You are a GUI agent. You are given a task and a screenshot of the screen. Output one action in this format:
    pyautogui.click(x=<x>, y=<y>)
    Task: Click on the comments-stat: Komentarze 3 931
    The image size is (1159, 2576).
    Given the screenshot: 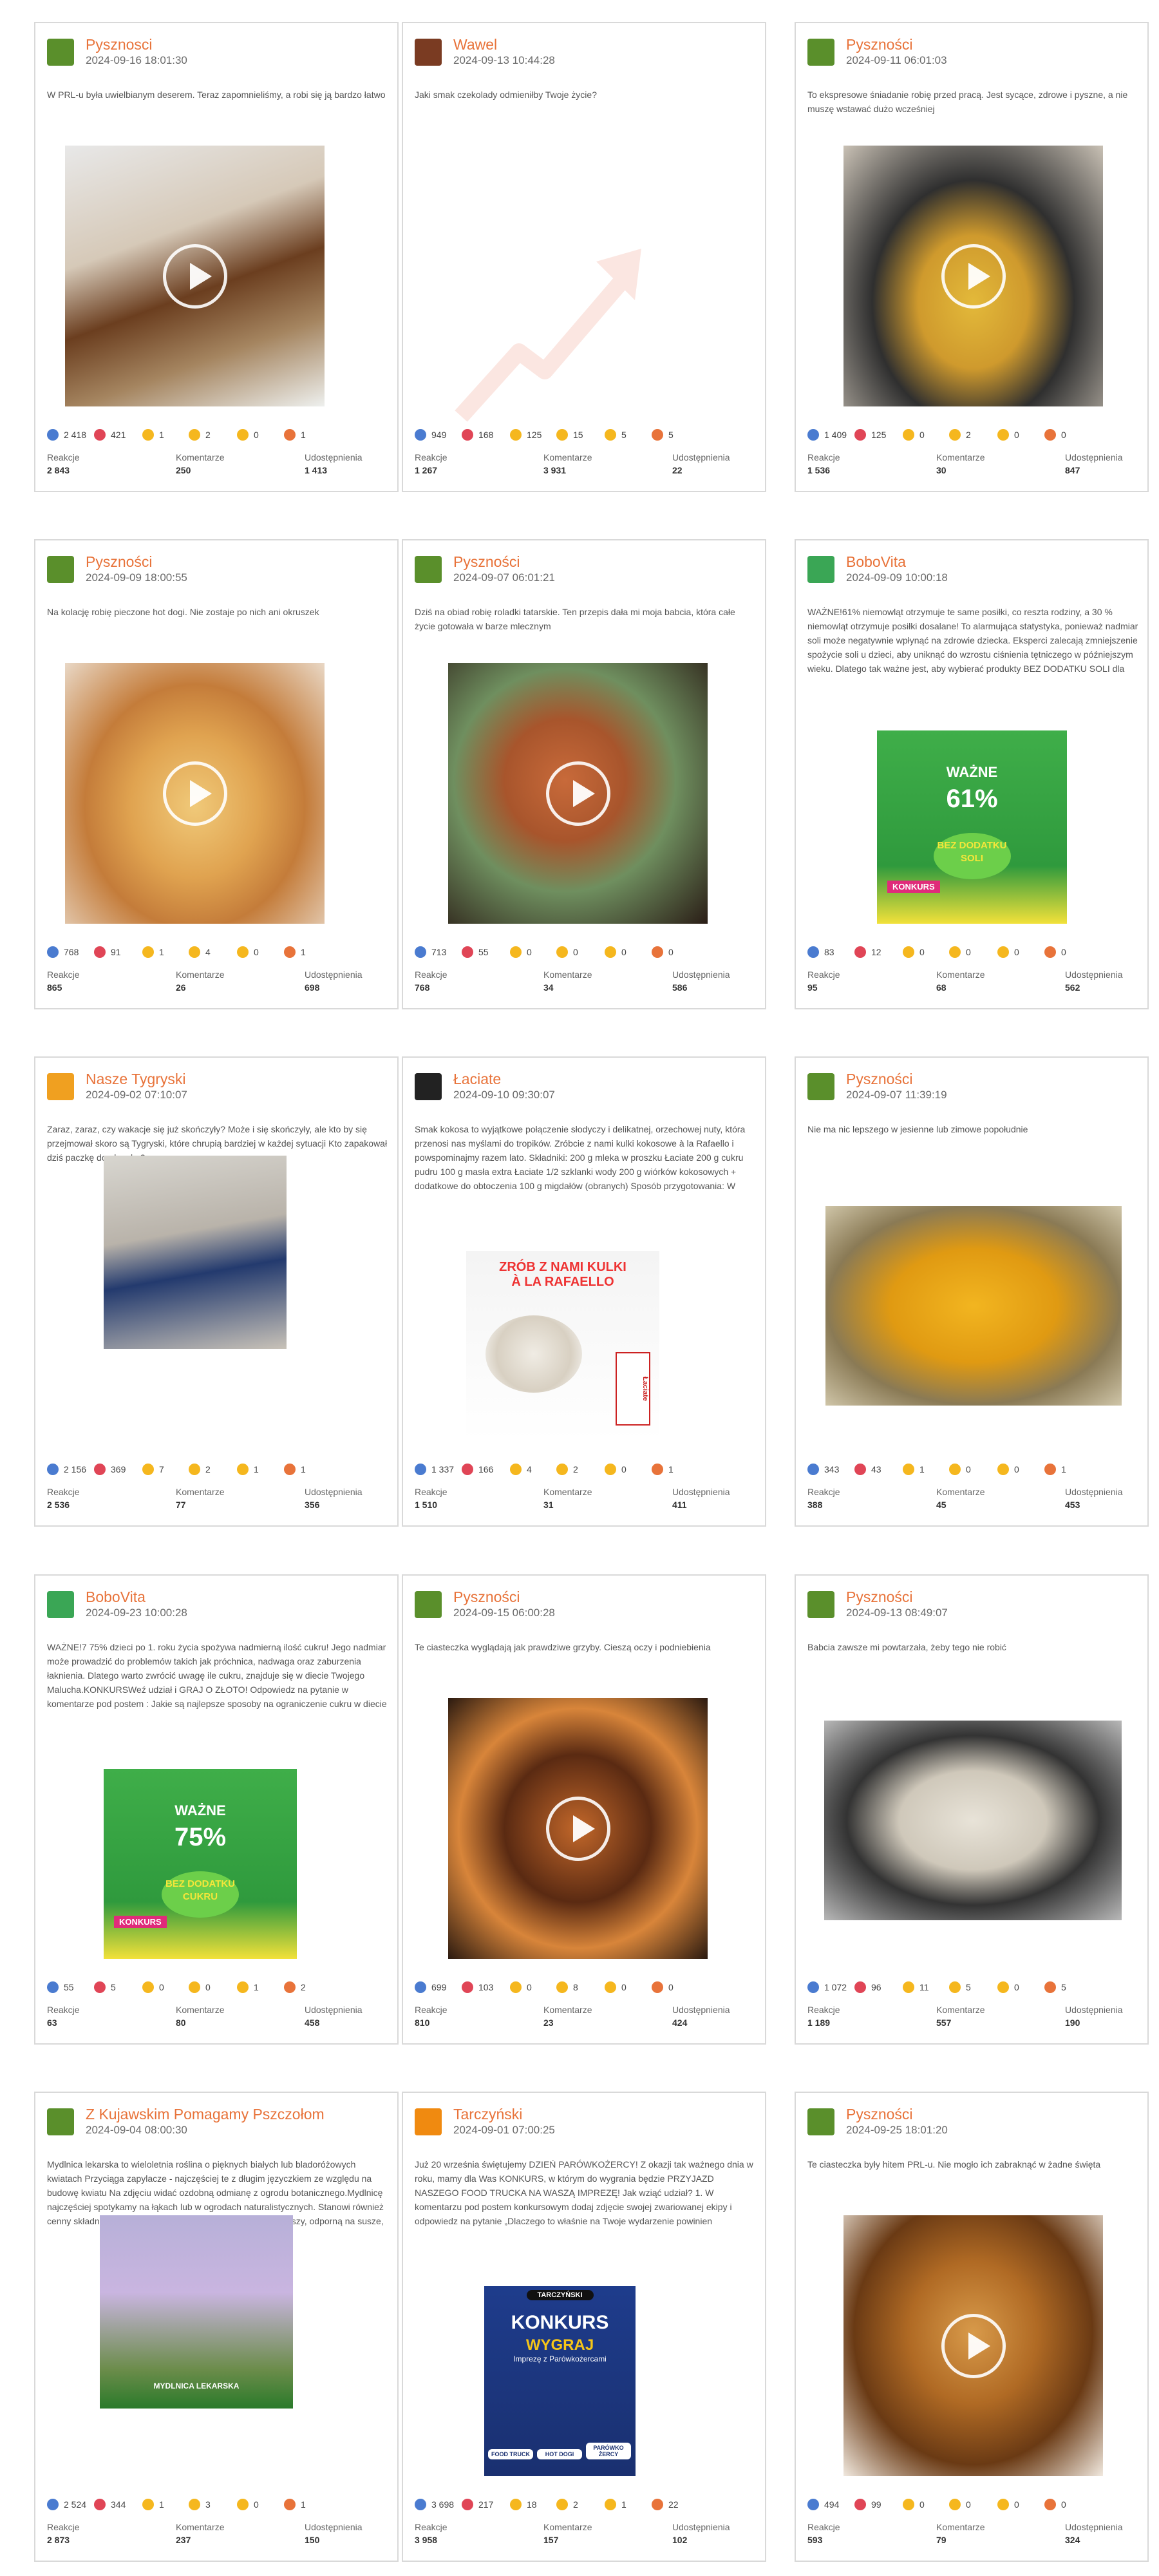 What is the action you would take?
    pyautogui.click(x=567, y=463)
    